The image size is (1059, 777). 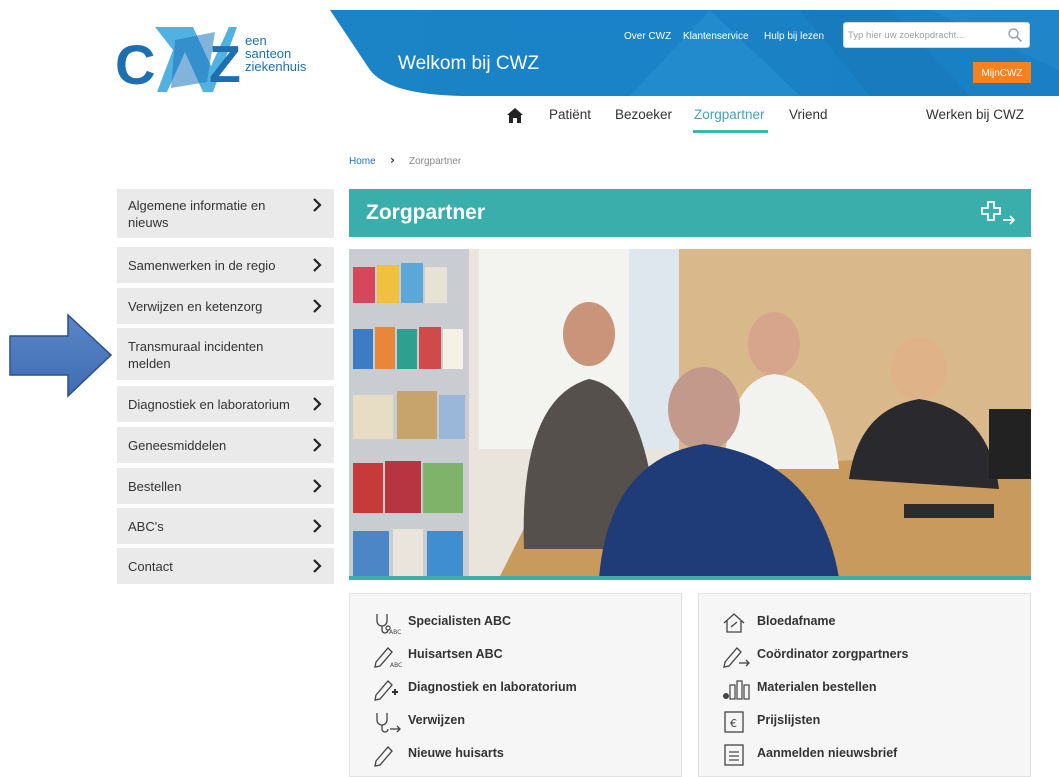 What do you see at coordinates (975, 114) in the screenshot?
I see `nav-item-werken-bij-cwz: Werken bij CWZ` at bounding box center [975, 114].